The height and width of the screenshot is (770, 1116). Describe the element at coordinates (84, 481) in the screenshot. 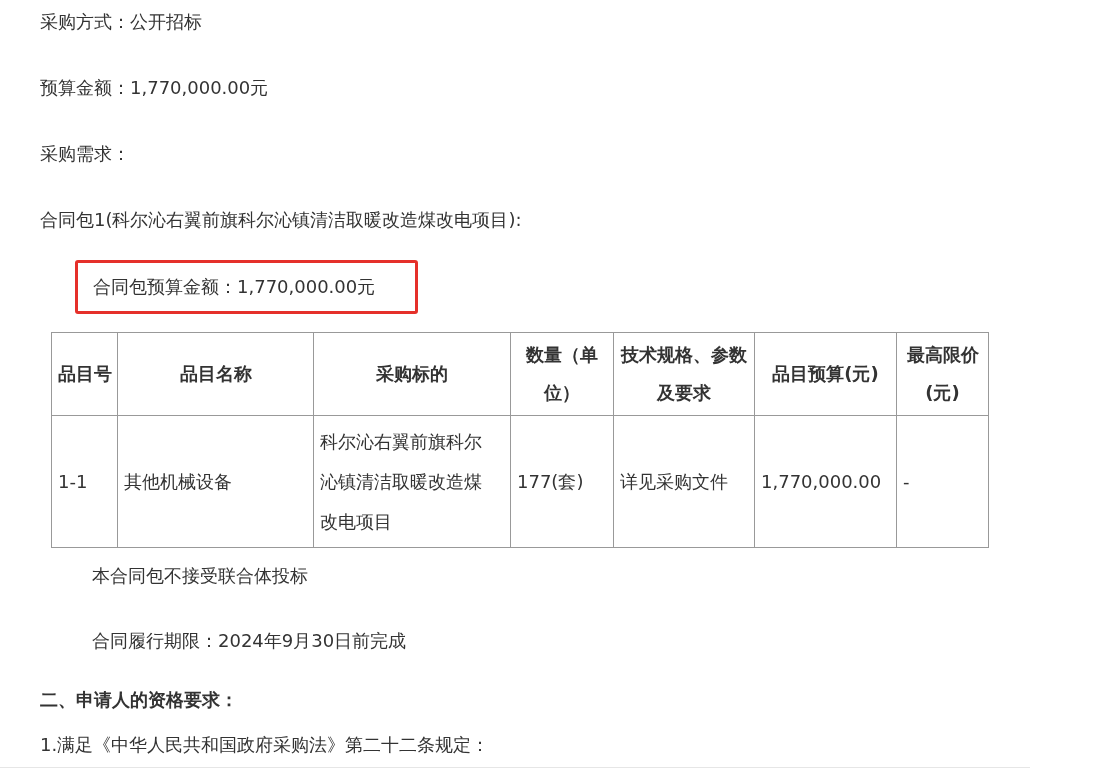

I see `table-cell: 1-1` at that location.